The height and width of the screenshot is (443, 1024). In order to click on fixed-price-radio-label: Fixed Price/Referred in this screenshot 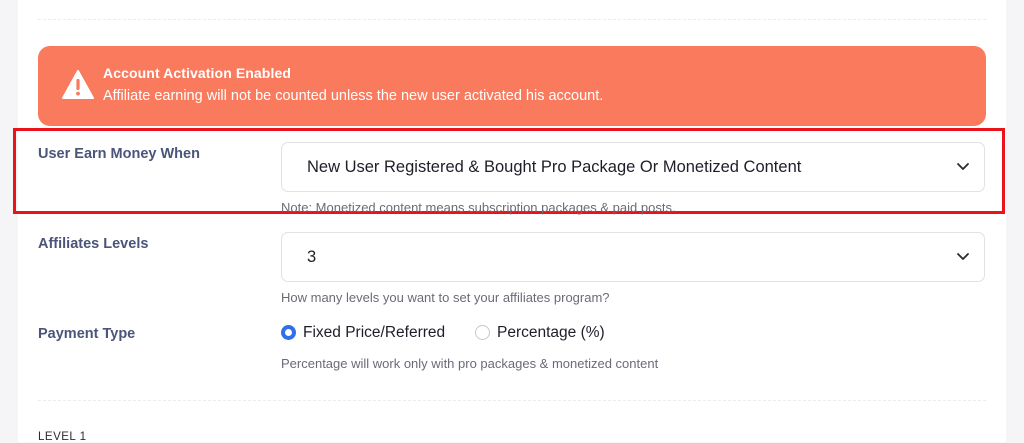, I will do `click(374, 333)`.